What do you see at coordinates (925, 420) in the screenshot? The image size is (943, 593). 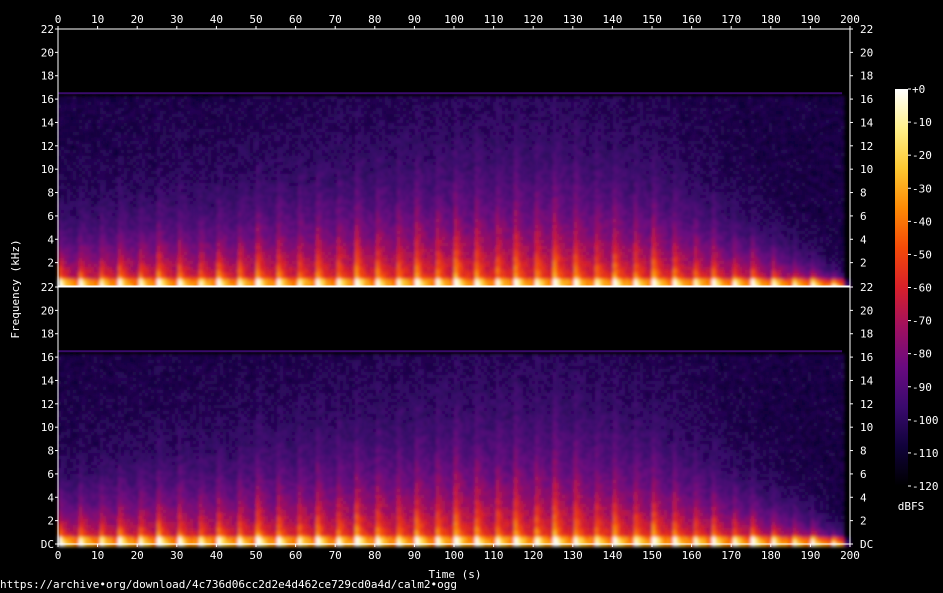 I see `colorbar-tick-label: -100` at bounding box center [925, 420].